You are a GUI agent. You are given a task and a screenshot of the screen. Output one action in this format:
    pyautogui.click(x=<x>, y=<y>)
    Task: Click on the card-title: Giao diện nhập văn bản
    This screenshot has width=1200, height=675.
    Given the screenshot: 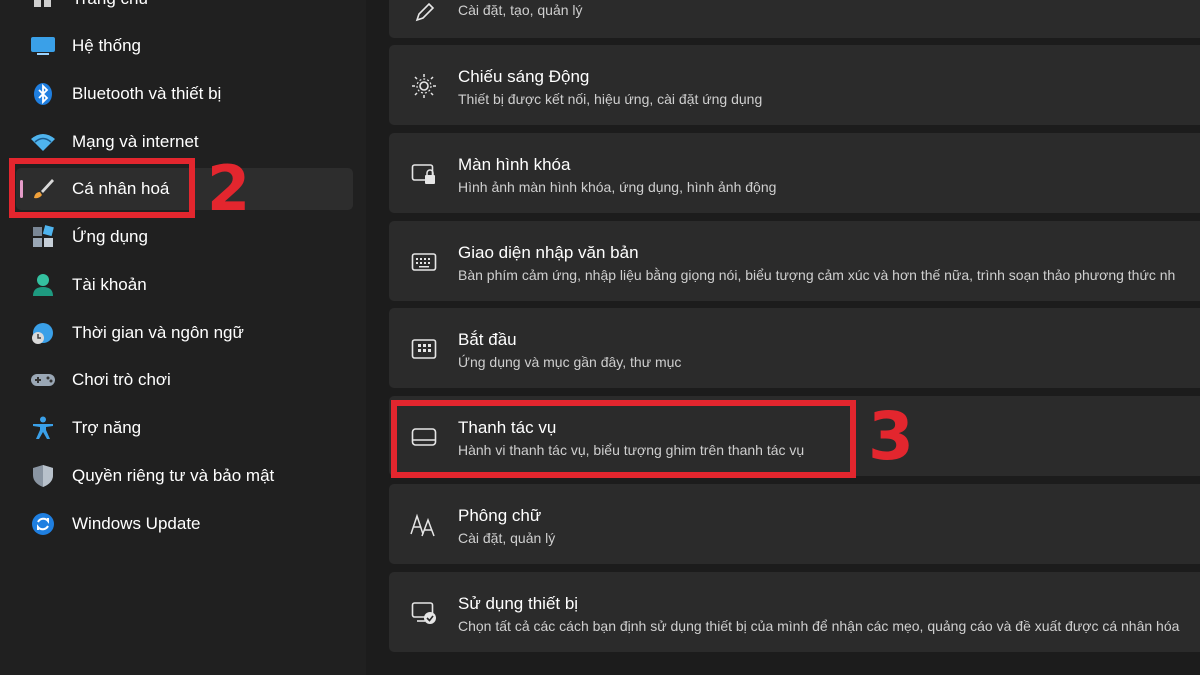 What is the action you would take?
    pyautogui.click(x=548, y=252)
    